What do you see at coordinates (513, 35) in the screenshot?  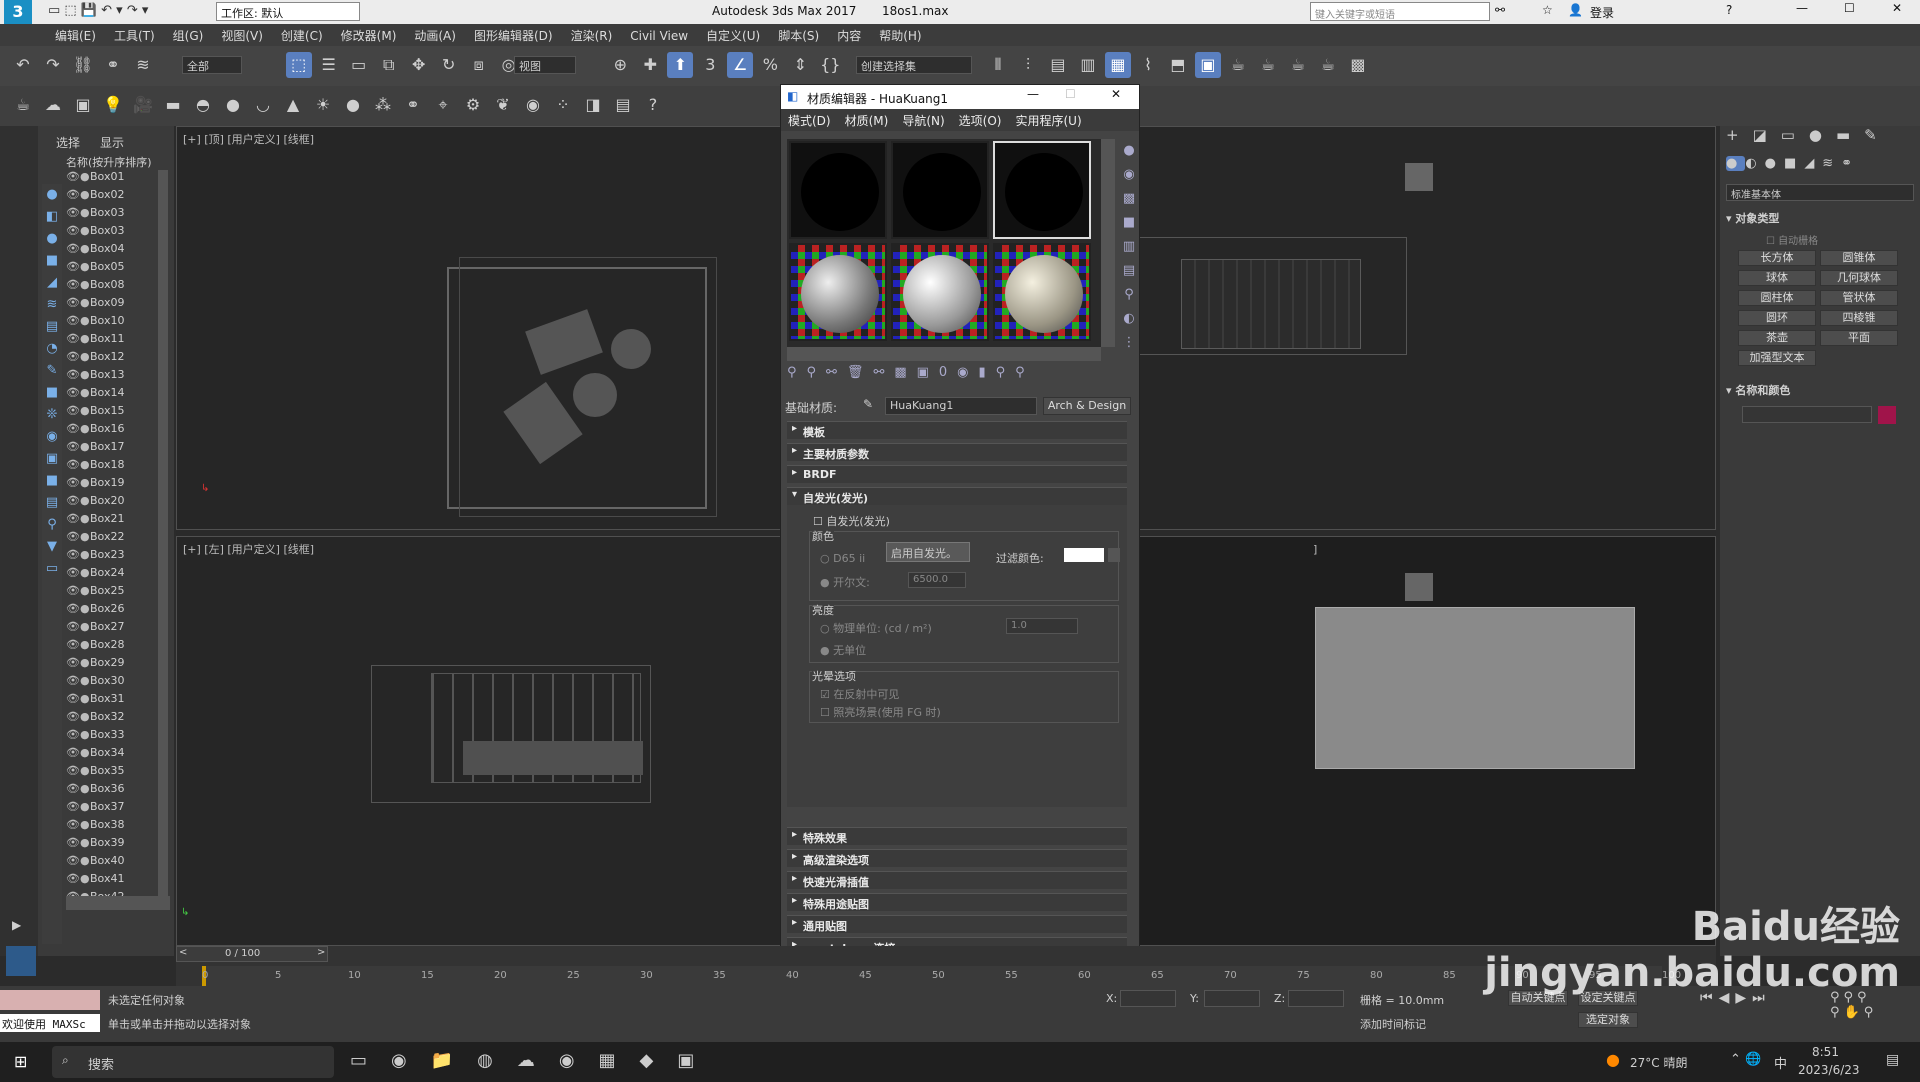 I see `menu-graph-editors: 图形编辑器(D)` at bounding box center [513, 35].